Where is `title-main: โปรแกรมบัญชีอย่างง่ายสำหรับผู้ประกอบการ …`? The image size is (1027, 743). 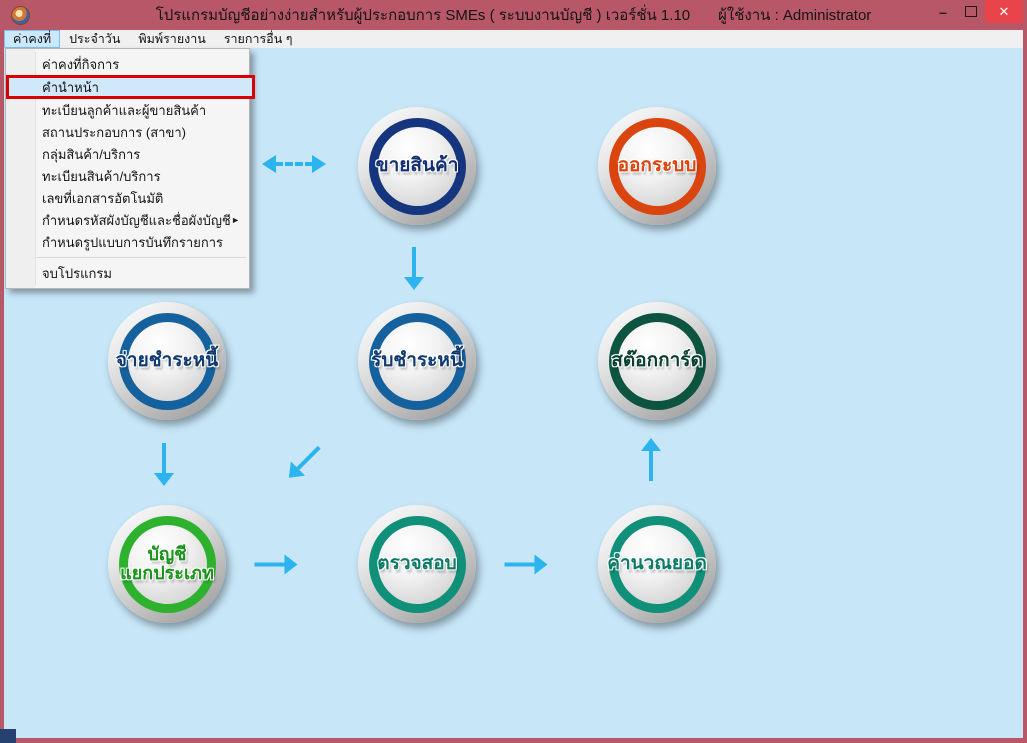
title-main: โปรแกรมบัญชีอย่างง่ายสำหรับผู้ประกอบการ … is located at coordinates (423, 15).